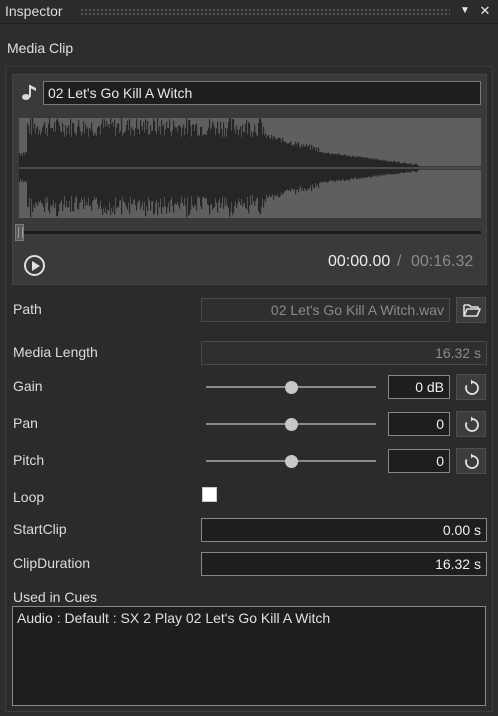 Image resolution: width=498 pixels, height=716 pixels. What do you see at coordinates (40, 529) in the screenshot?
I see `start-clip-label: StartClip` at bounding box center [40, 529].